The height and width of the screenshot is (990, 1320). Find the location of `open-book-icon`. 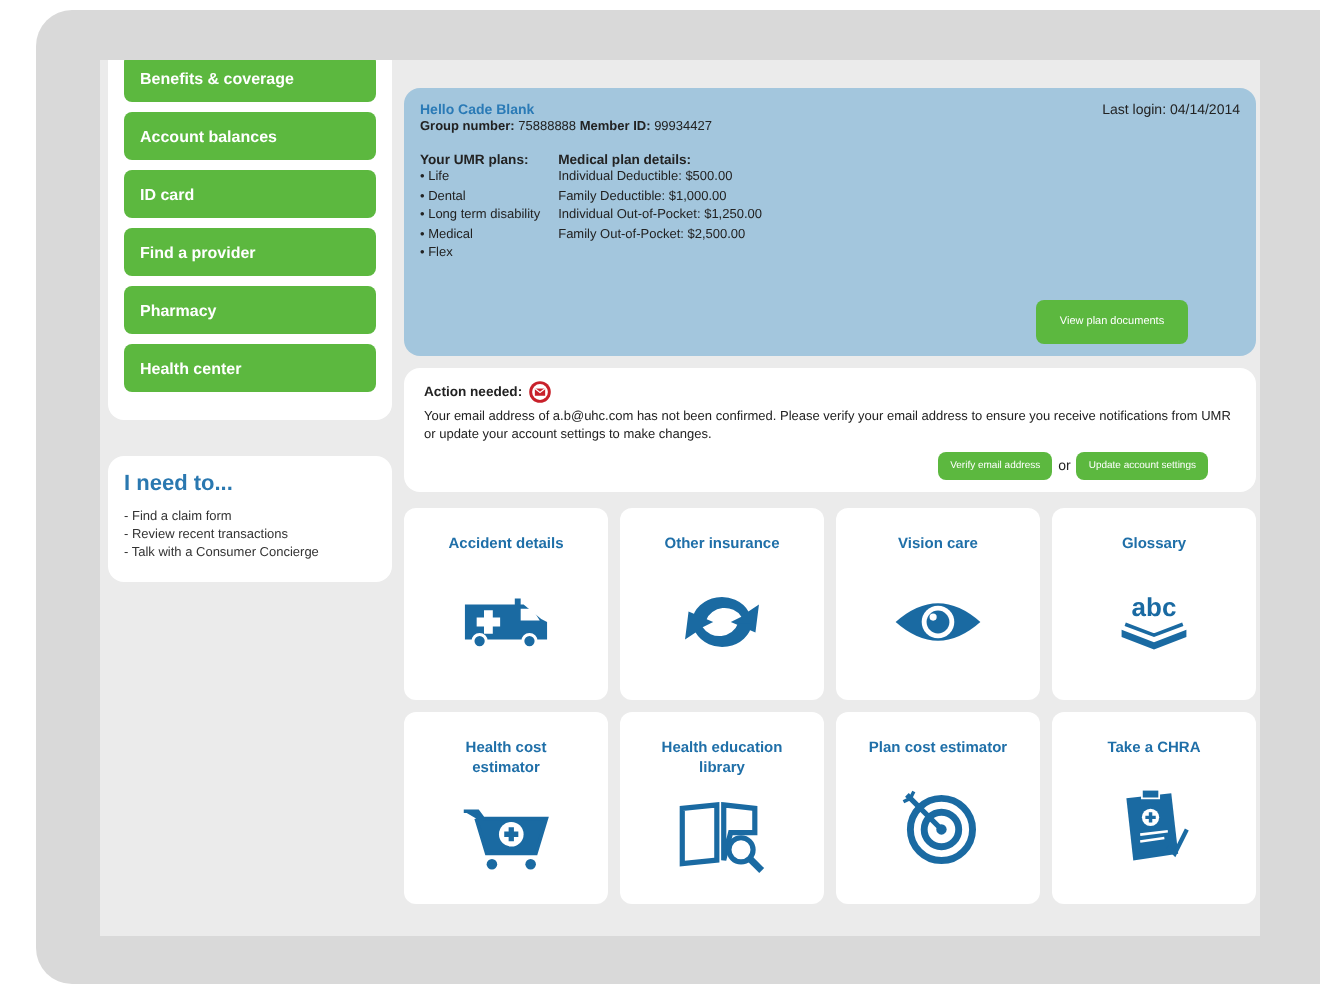

open-book-icon is located at coordinates (1154, 635).